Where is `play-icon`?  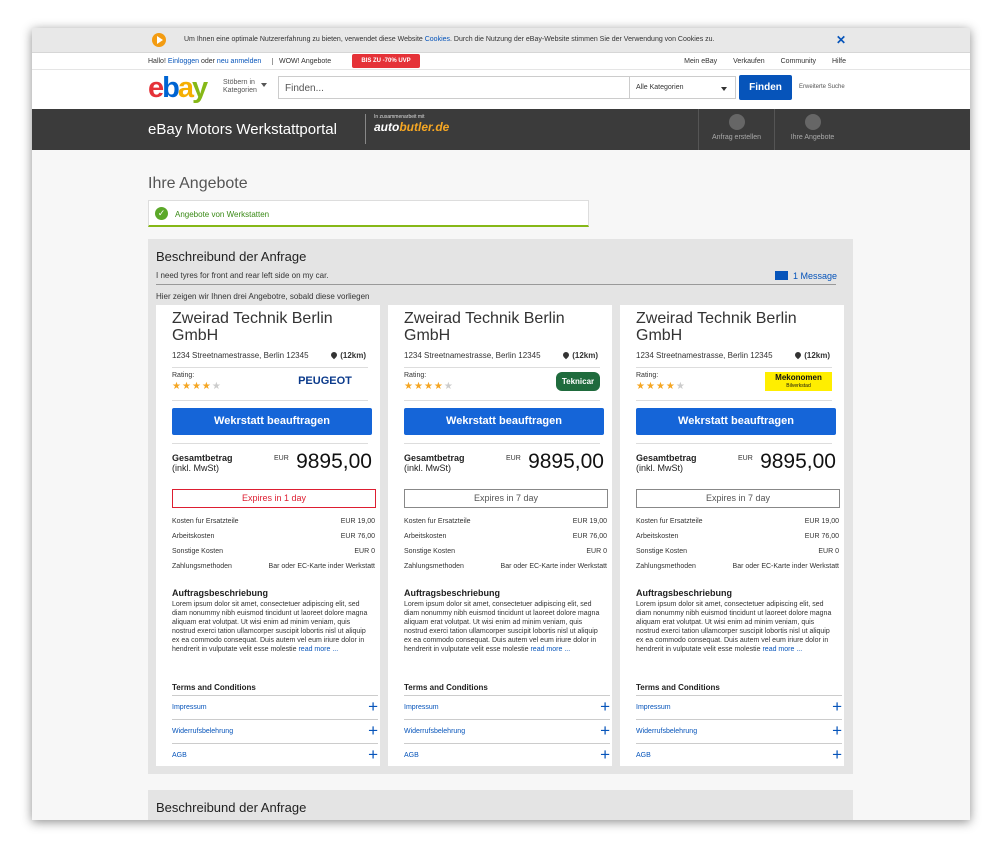
play-icon is located at coordinates (159, 40).